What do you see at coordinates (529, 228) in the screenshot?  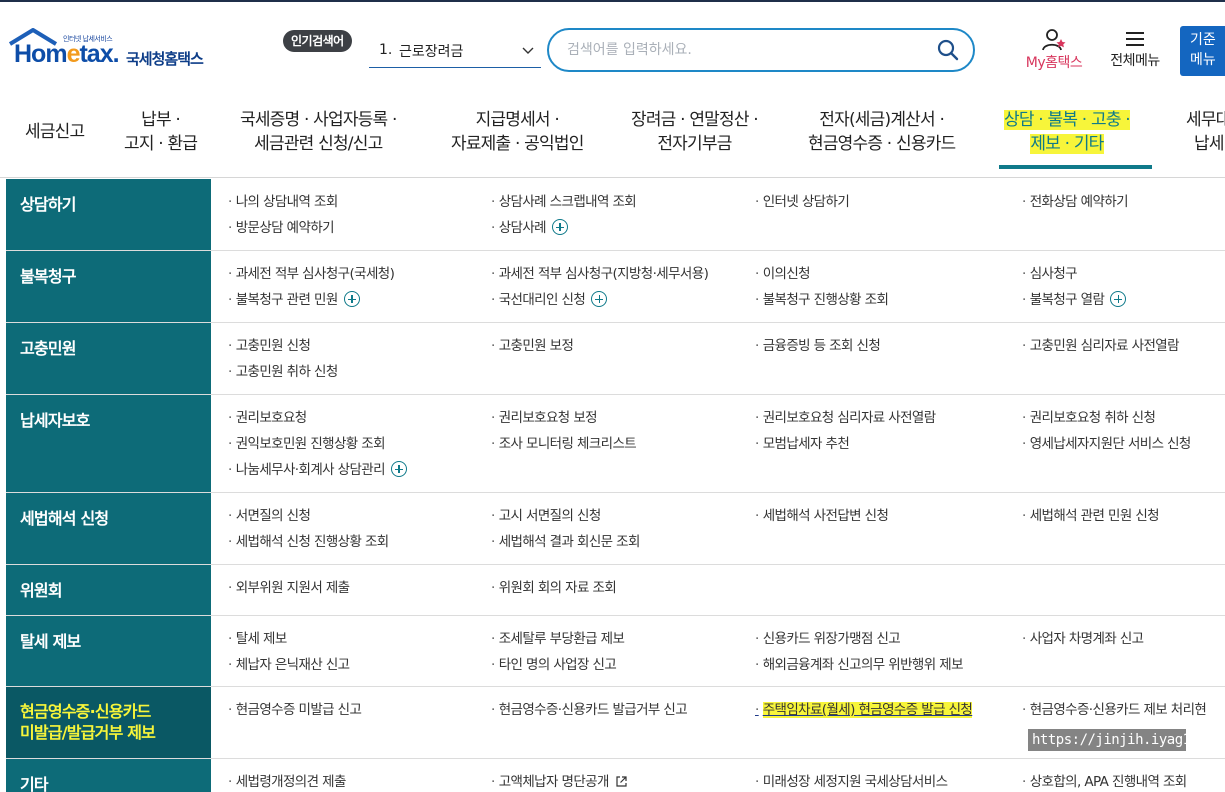 I see `link-item: · 상담사례` at bounding box center [529, 228].